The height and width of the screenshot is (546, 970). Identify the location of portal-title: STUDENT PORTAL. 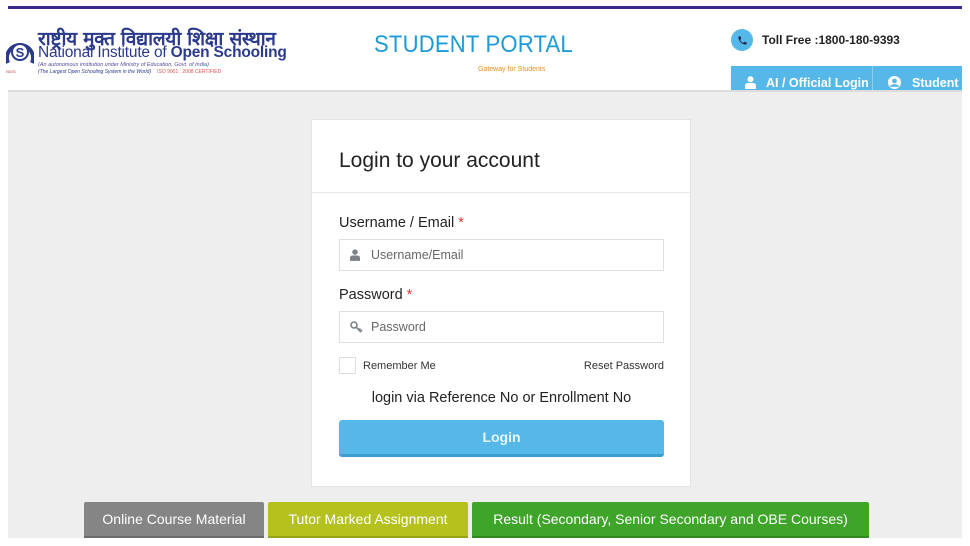
(473, 44).